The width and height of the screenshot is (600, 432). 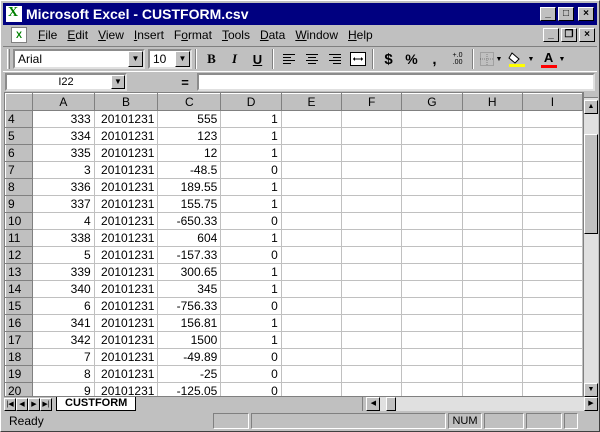 I want to click on cell-a: 339, so click(x=63, y=272).